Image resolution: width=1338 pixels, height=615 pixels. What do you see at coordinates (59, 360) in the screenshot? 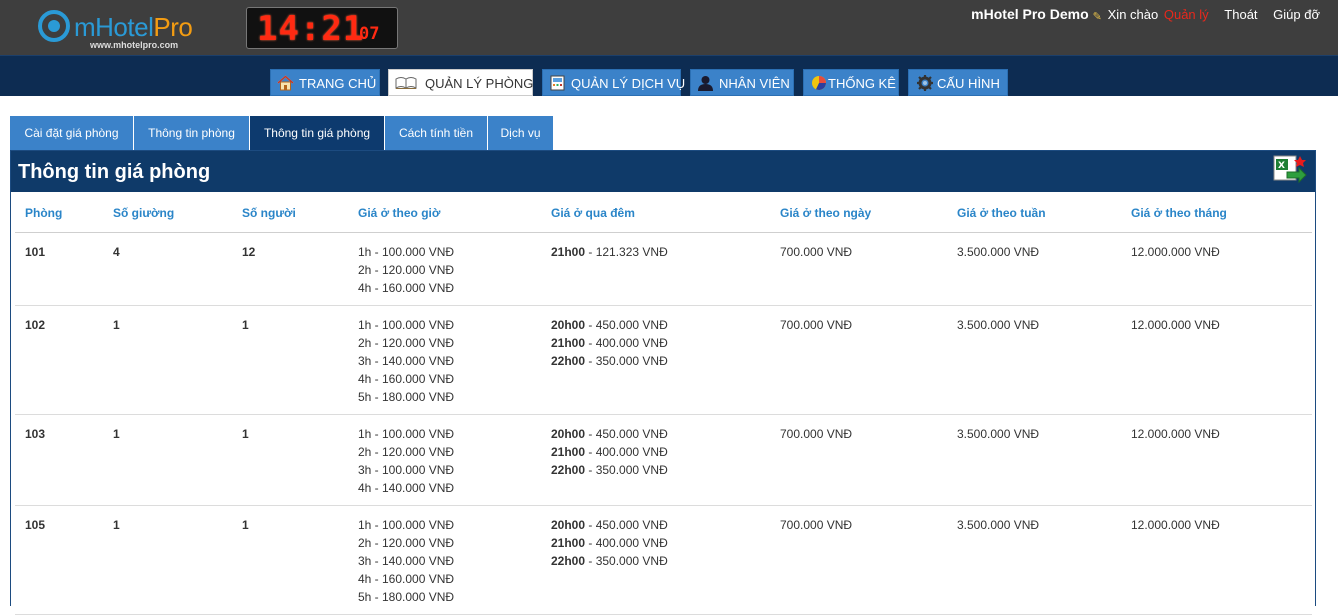
I see `cell-room: 102` at bounding box center [59, 360].